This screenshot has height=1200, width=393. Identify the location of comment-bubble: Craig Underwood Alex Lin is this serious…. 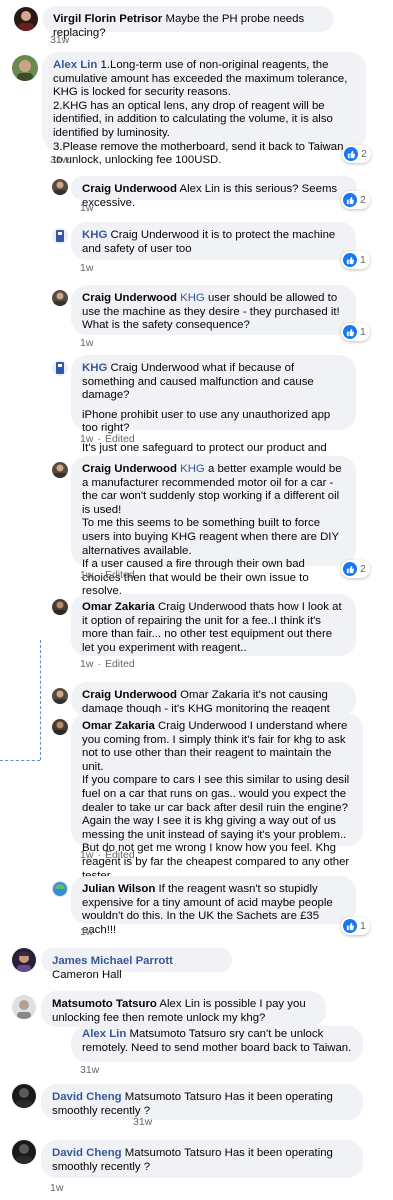
(214, 192).